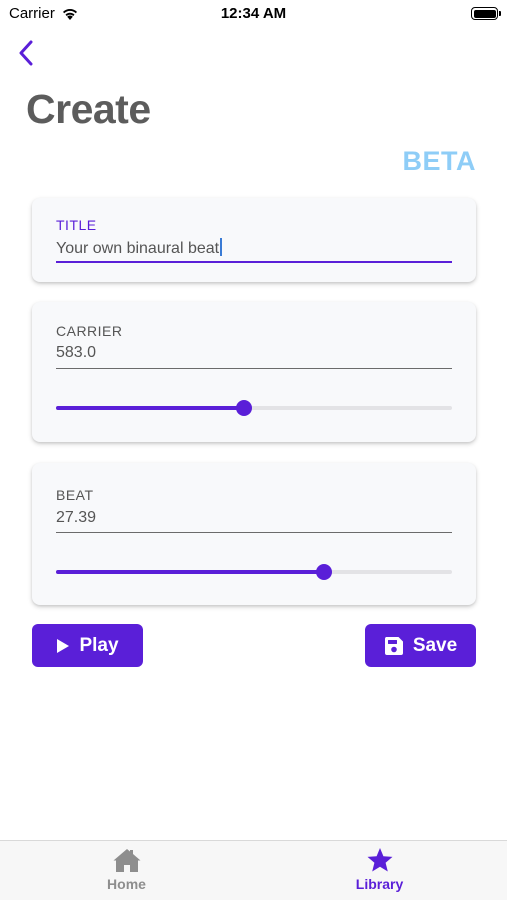 Image resolution: width=507 pixels, height=900 pixels. What do you see at coordinates (244, 408) in the screenshot?
I see `carrier-slider-thumb` at bounding box center [244, 408].